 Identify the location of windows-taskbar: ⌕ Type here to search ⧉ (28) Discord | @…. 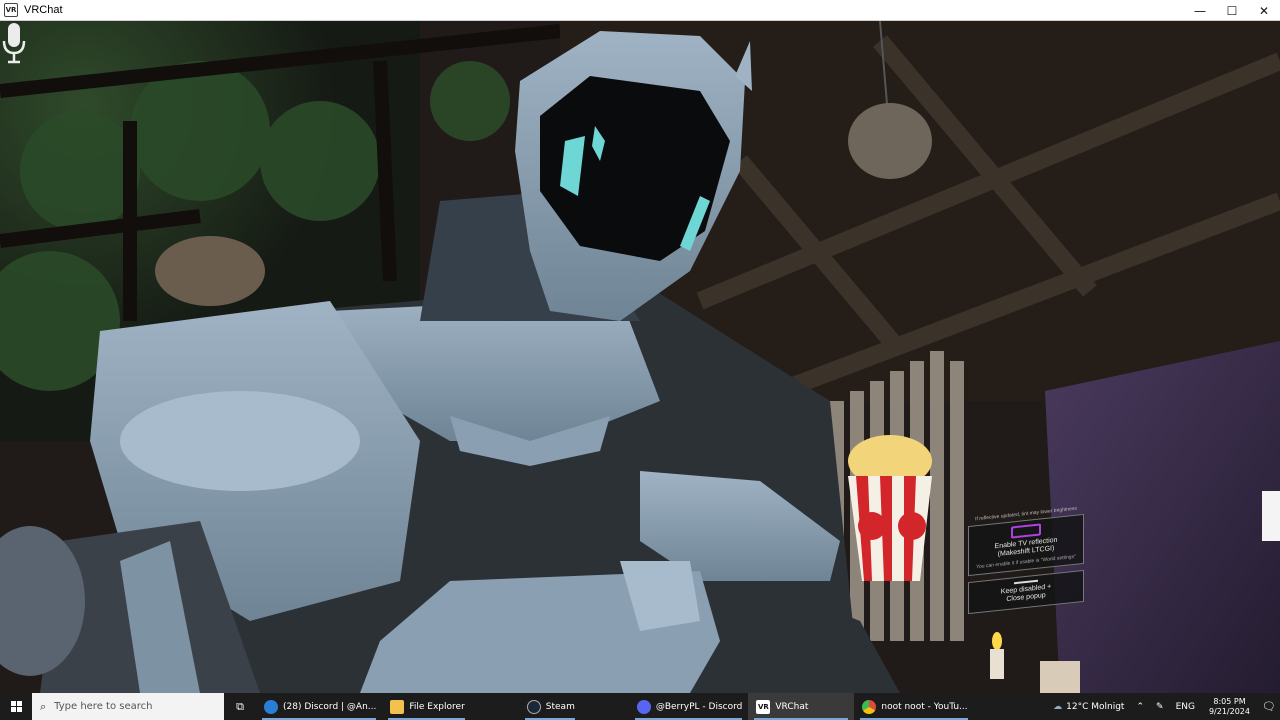
(640, 706).